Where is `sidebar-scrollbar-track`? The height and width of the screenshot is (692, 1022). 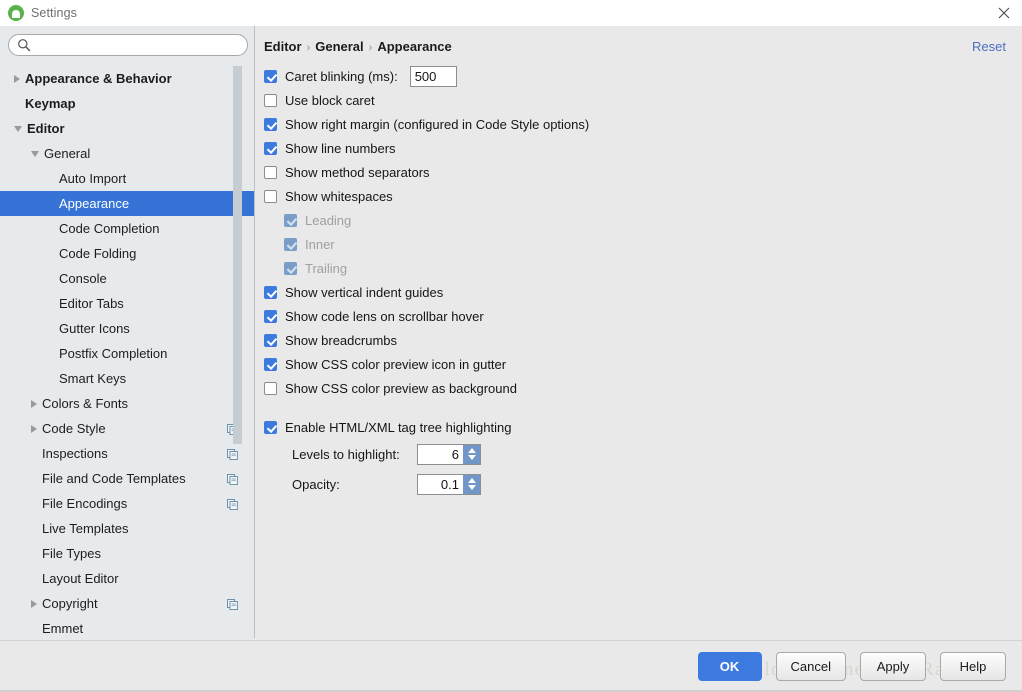
sidebar-scrollbar-track is located at coordinates (240, 332).